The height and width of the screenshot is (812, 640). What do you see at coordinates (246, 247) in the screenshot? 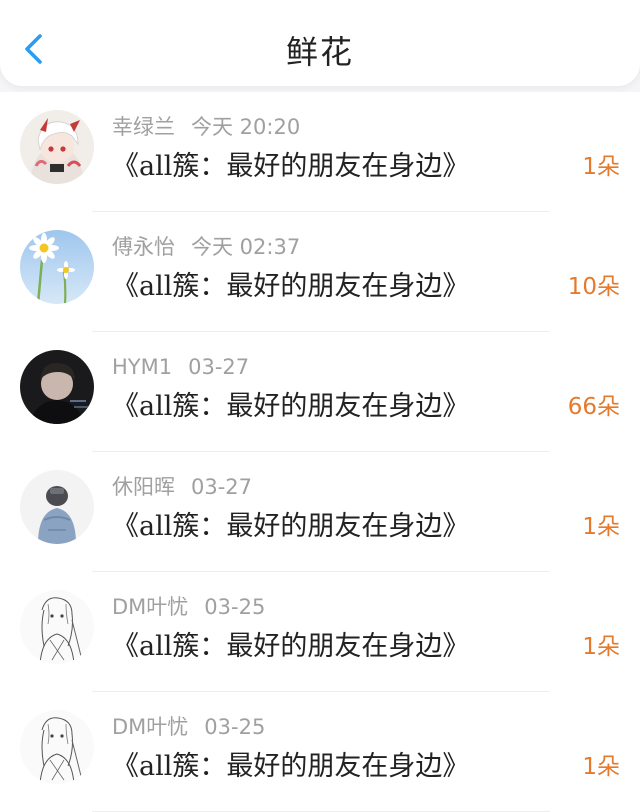
I see `timestamp: 今天 02:37` at bounding box center [246, 247].